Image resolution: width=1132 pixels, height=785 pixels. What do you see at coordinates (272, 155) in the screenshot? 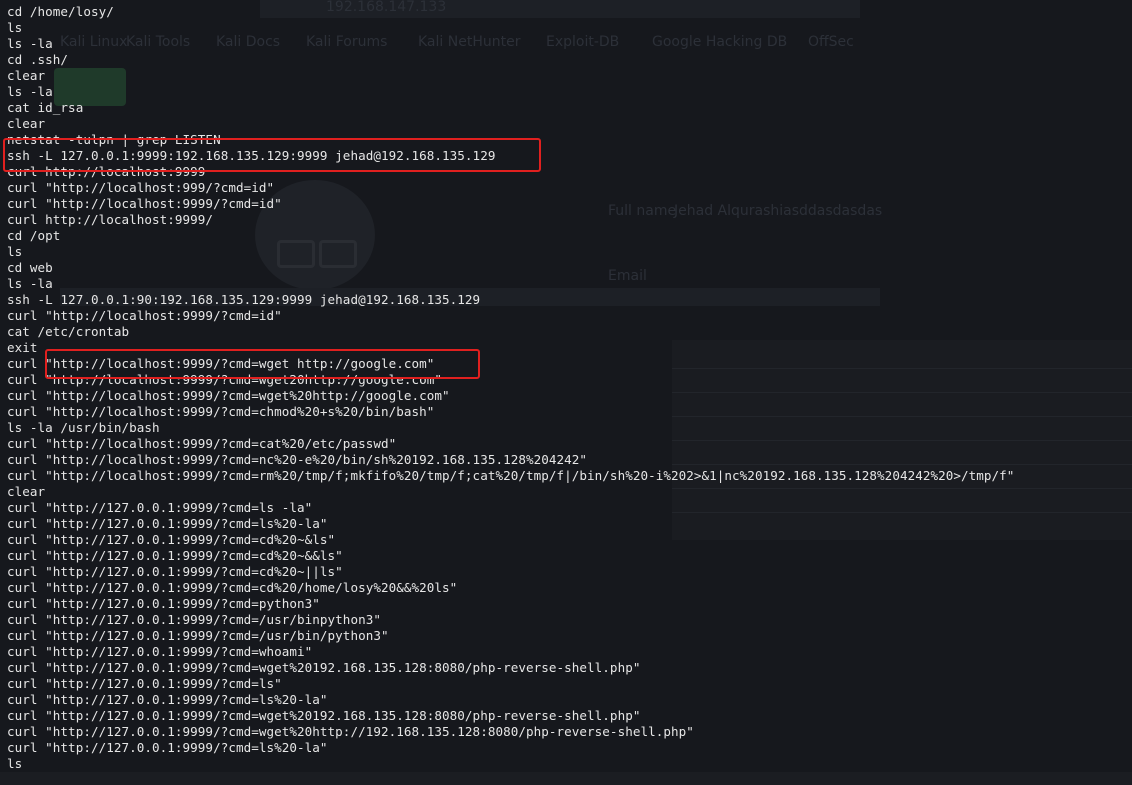
I see `highlight-box-ssh-tunnel` at bounding box center [272, 155].